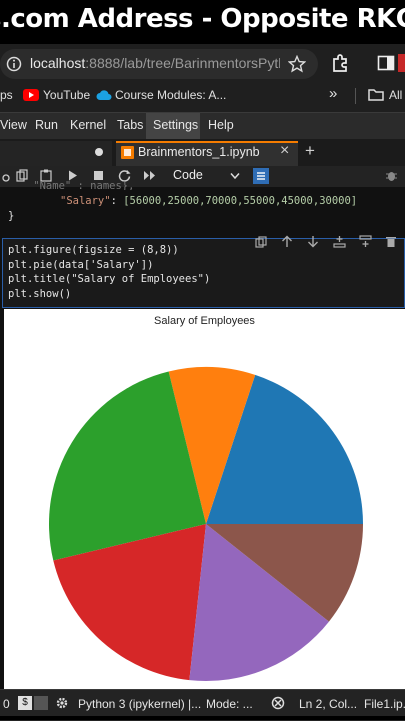 The height and width of the screenshot is (721, 405). I want to click on move-up-icon, so click(287, 241).